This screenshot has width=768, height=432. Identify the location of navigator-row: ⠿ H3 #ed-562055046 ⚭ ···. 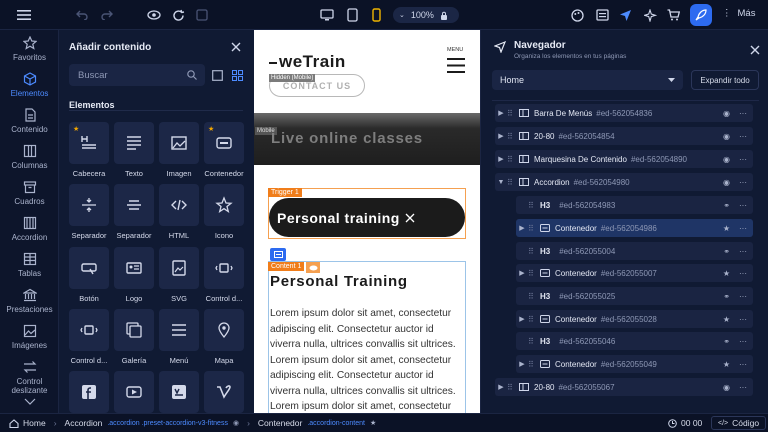
(634, 341).